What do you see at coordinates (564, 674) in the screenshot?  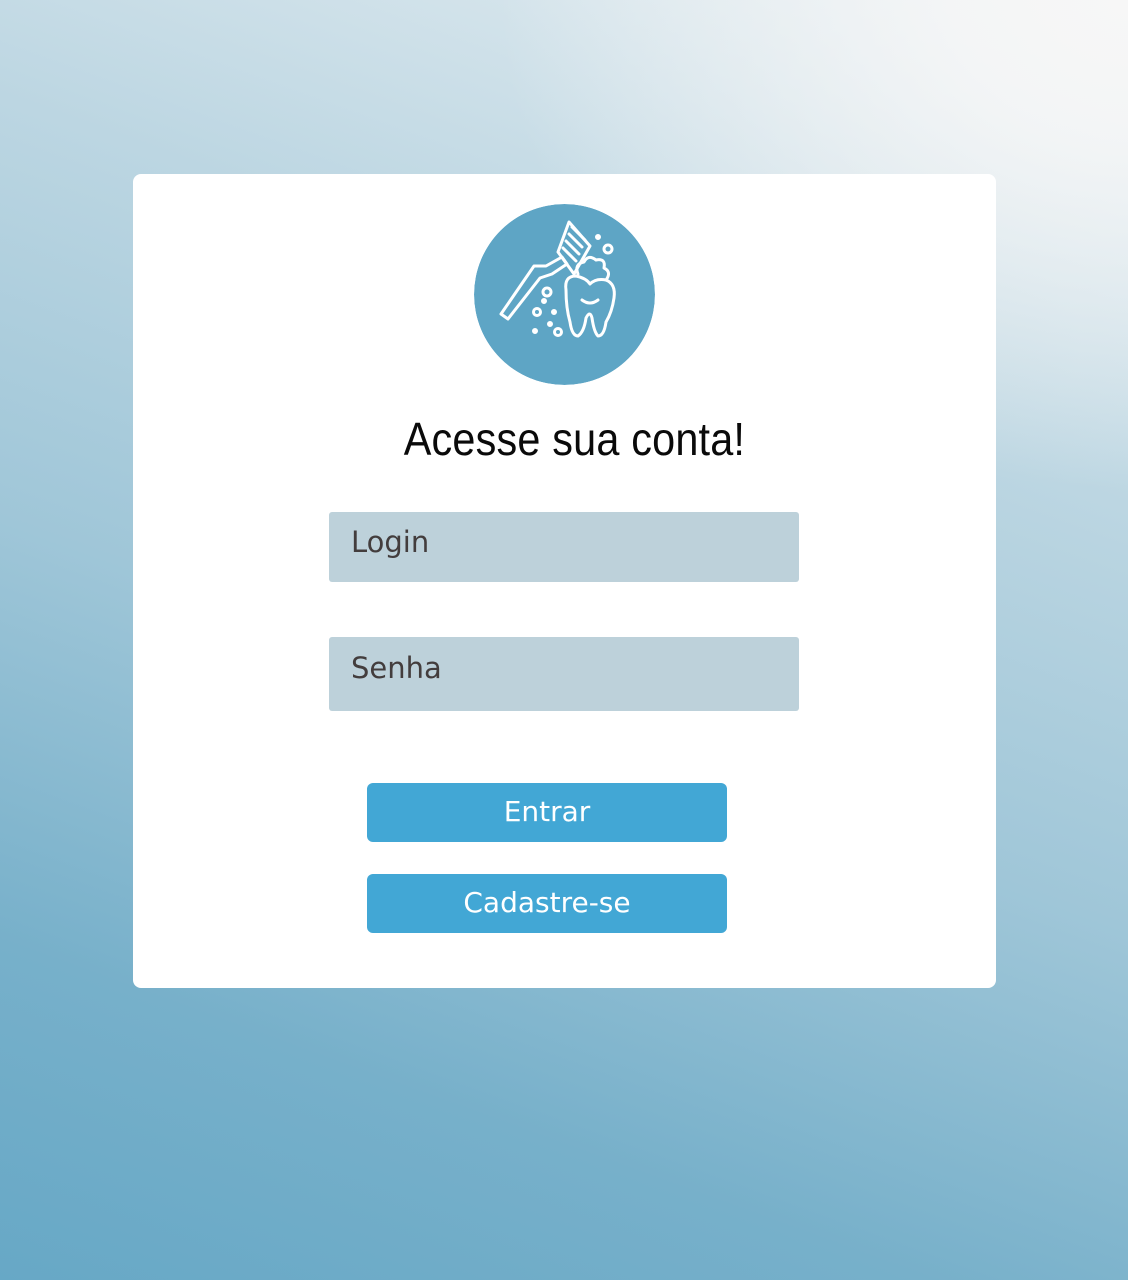 I see `password-field: Senha` at bounding box center [564, 674].